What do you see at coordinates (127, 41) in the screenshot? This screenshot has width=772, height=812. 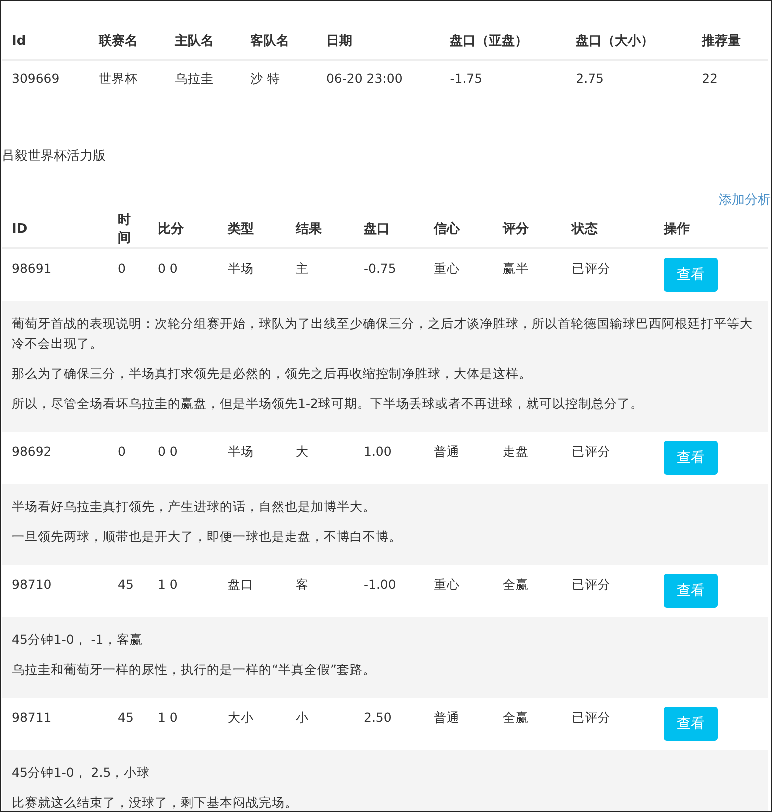 I see `column-header: 联赛名` at bounding box center [127, 41].